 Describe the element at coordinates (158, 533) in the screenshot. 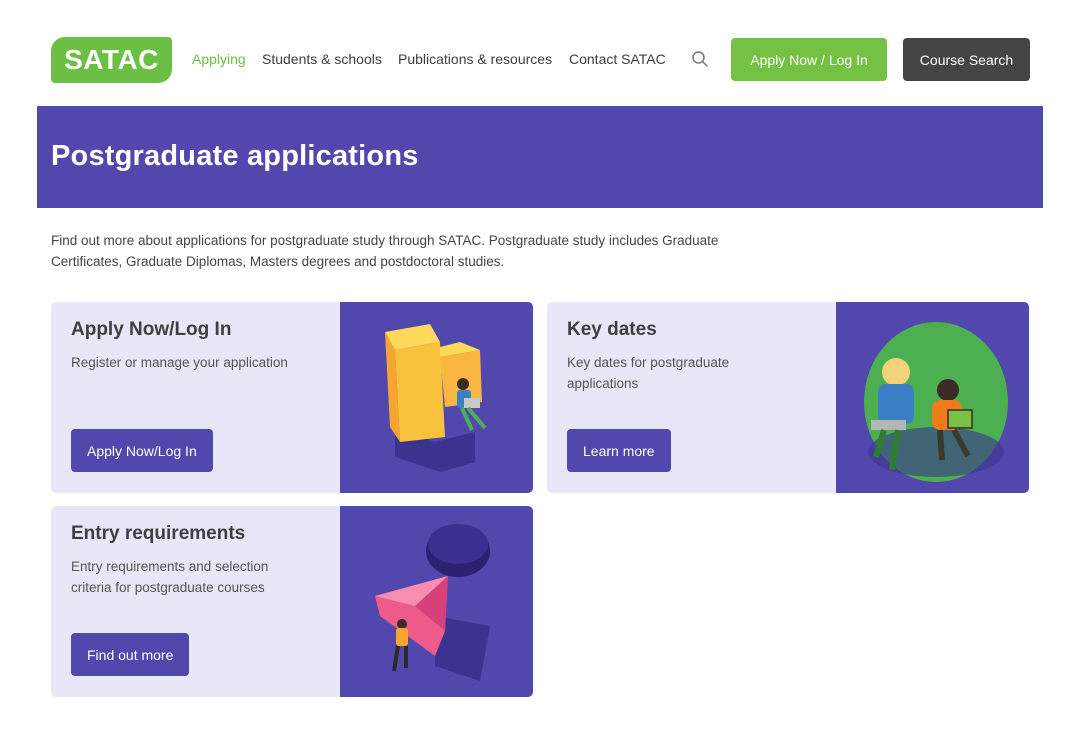

I see `card-title: Entry requirements` at that location.